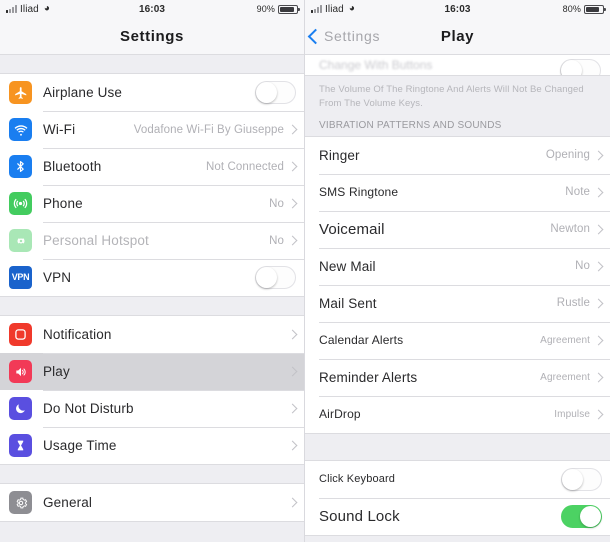 Image resolution: width=610 pixels, height=542 pixels. What do you see at coordinates (20, 277) in the screenshot?
I see `vpn-icon: VPN` at bounding box center [20, 277].